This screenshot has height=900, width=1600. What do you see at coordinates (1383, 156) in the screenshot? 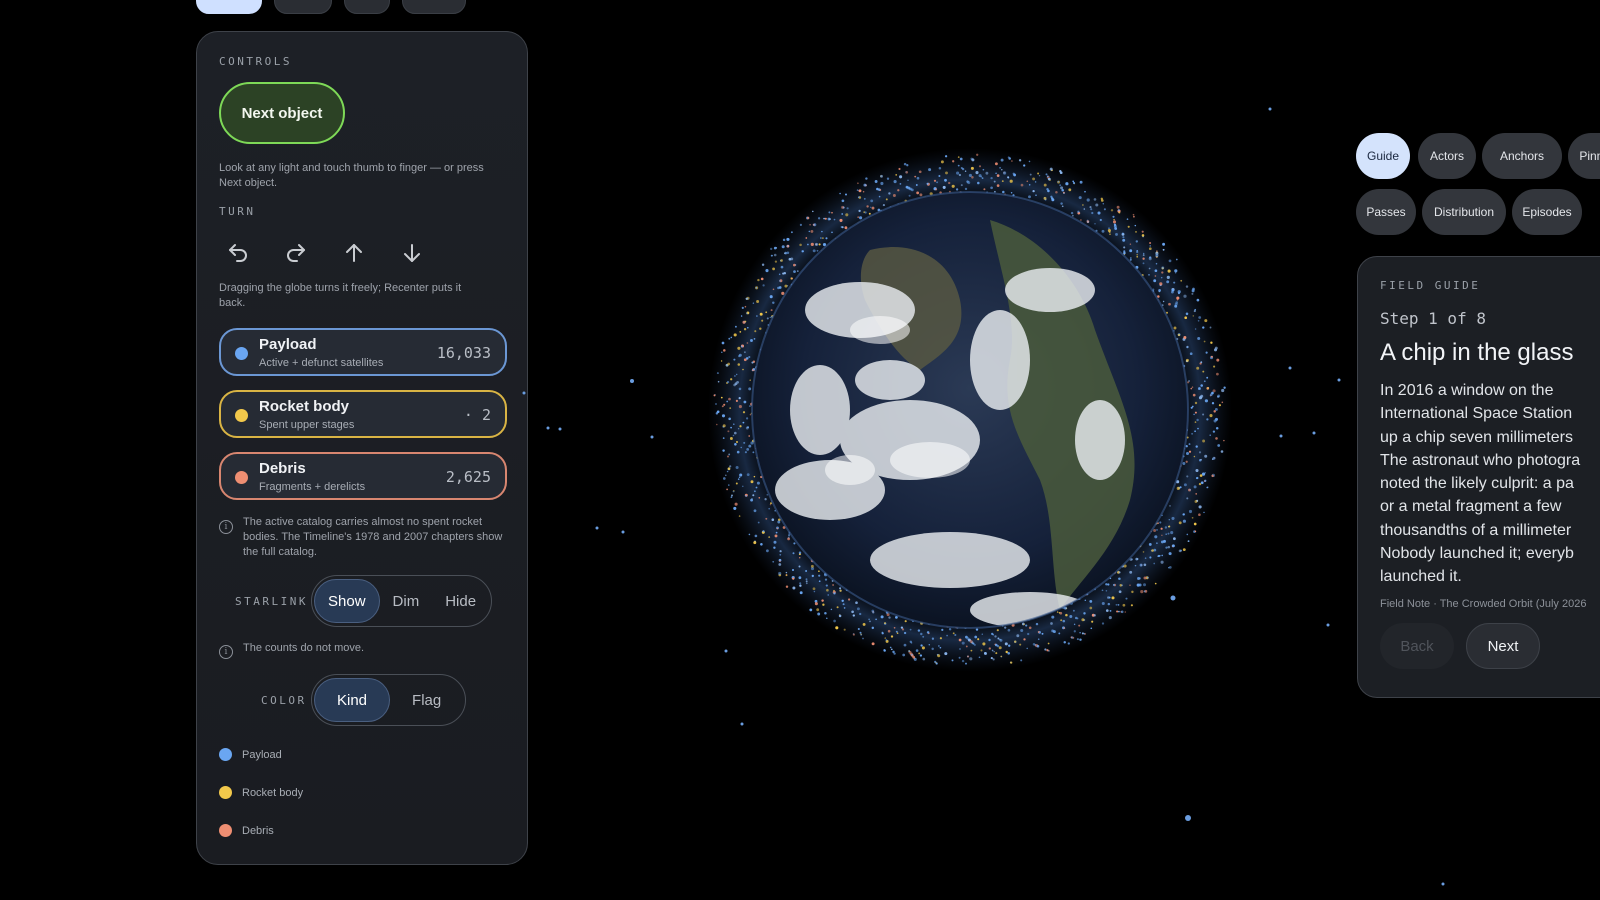
I see `chip-guide: Guide` at bounding box center [1383, 156].